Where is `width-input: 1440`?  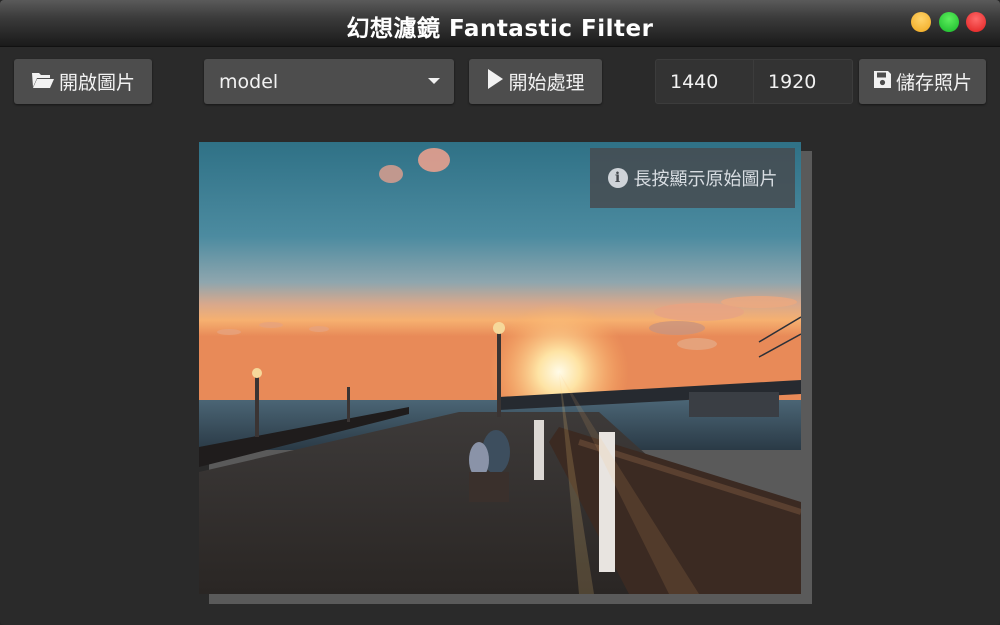
width-input: 1440 is located at coordinates (704, 81).